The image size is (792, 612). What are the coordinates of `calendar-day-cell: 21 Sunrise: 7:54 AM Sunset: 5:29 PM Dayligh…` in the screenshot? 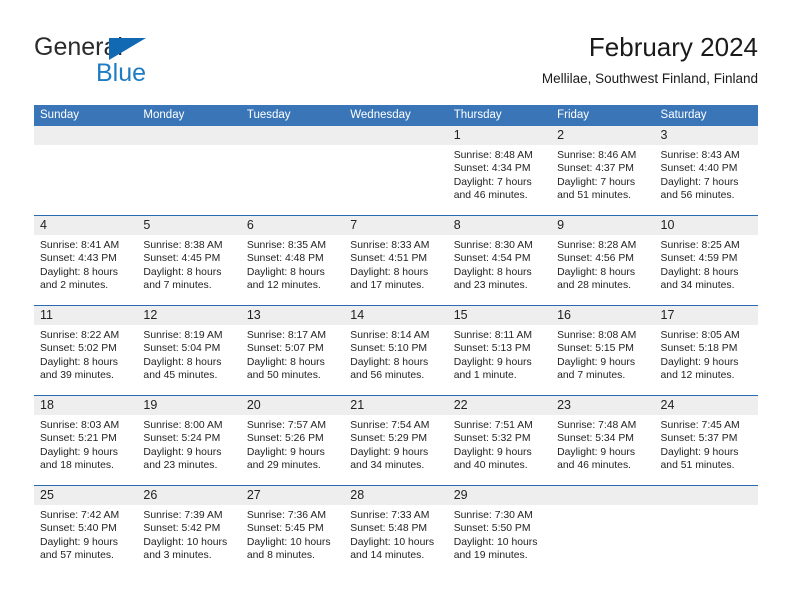 It's located at (396, 440).